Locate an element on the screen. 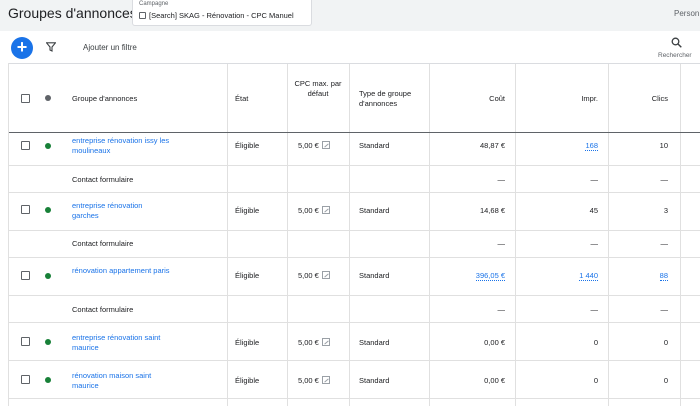 The image size is (700, 406). clicks-value: 88 is located at coordinates (663, 276).